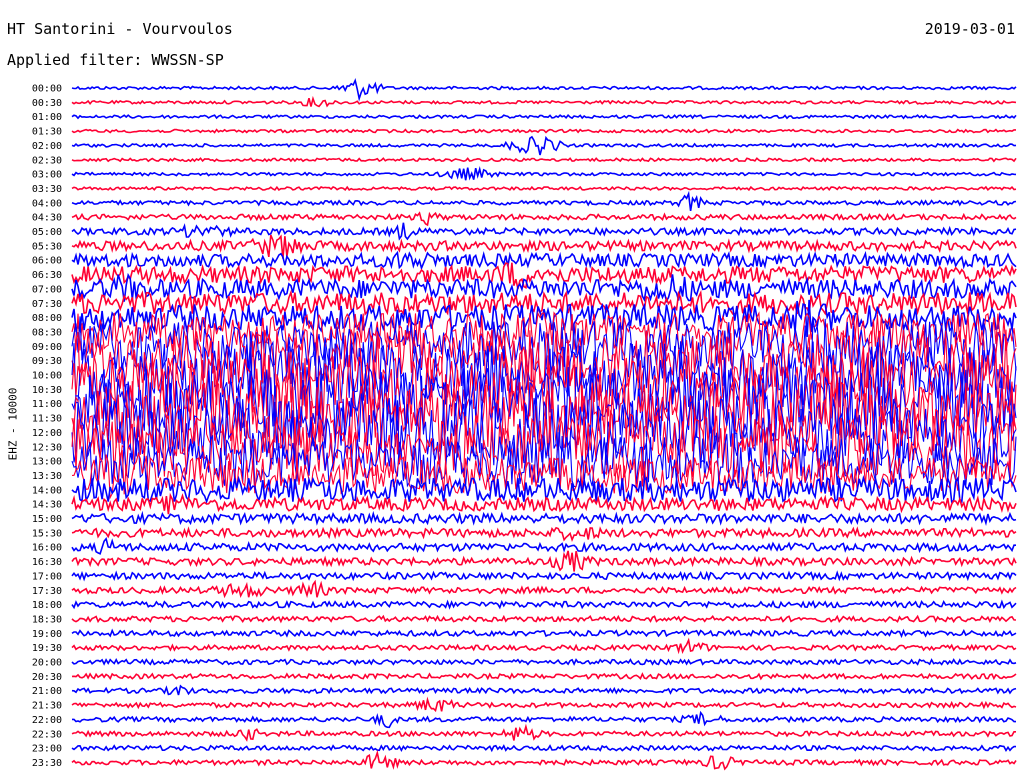 The width and height of the screenshot is (1024, 780). Describe the element at coordinates (47, 706) in the screenshot. I see `tick-label: 21:30` at that location.